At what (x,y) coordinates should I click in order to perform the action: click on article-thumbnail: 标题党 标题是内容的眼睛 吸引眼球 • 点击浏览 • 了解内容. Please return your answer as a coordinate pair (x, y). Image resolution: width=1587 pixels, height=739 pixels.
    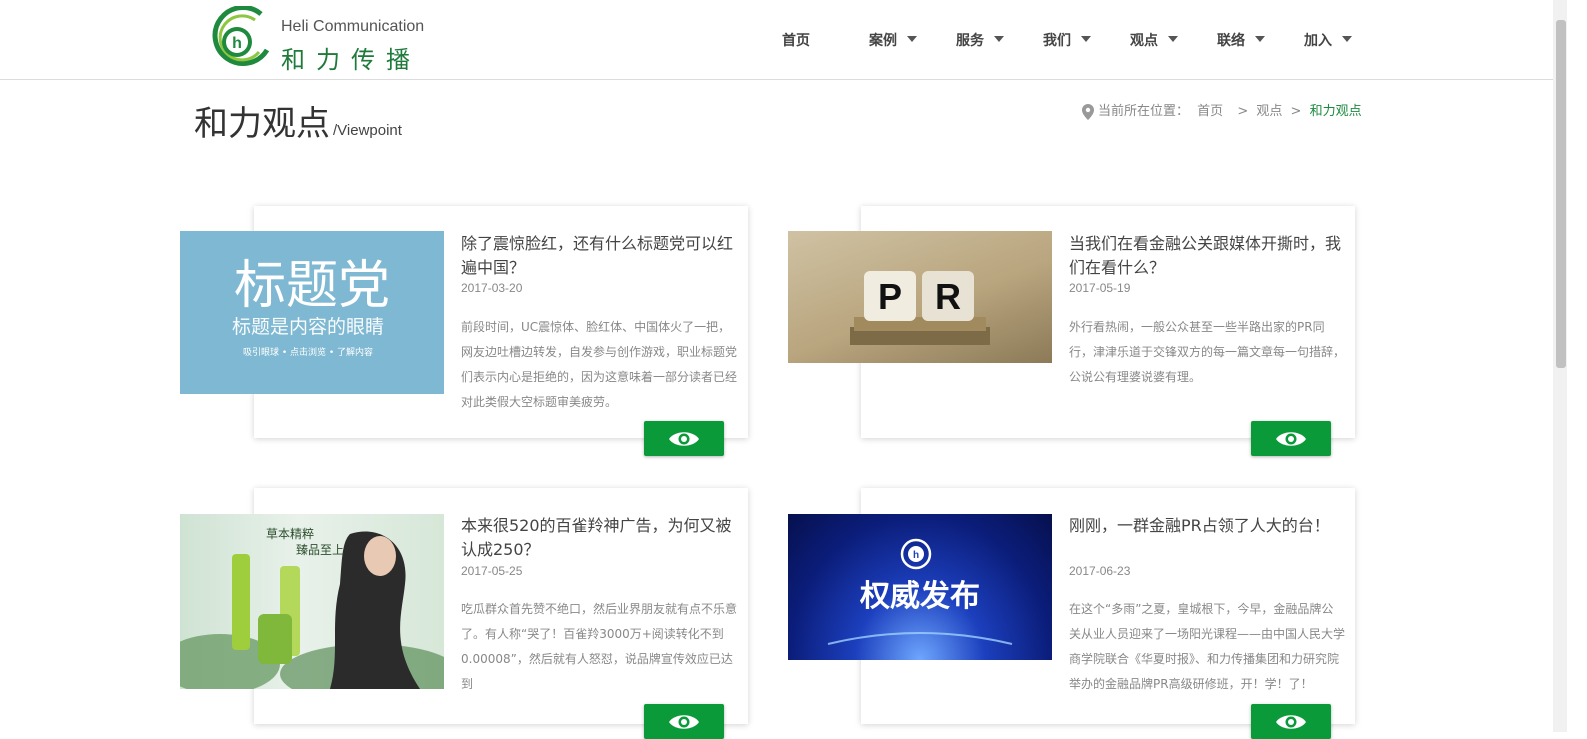
    Looking at the image, I should click on (312, 312).